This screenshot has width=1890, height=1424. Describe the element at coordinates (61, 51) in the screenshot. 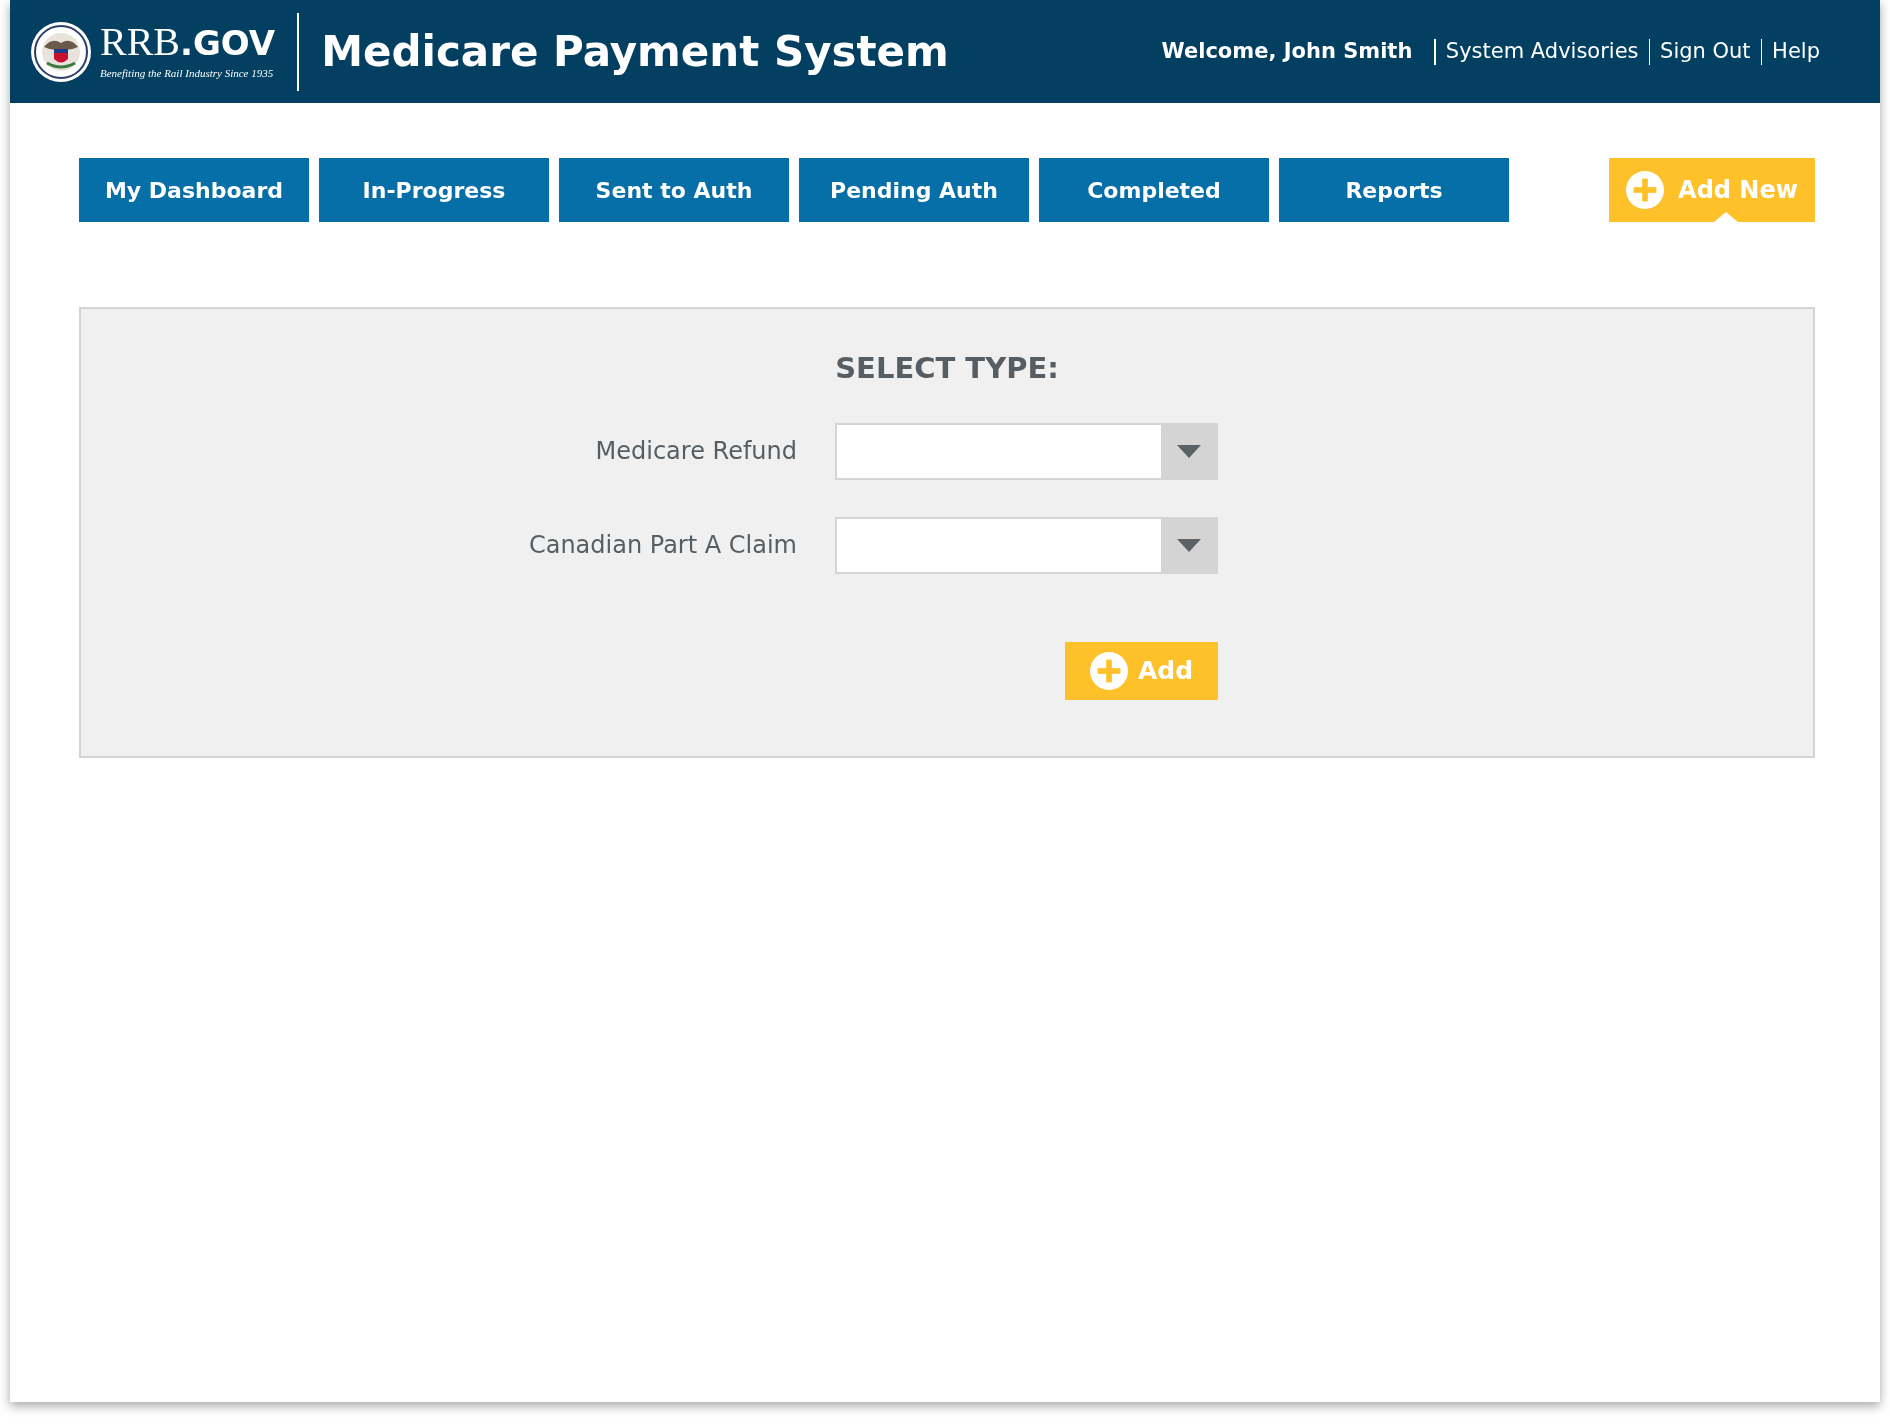

I see `seal-logo-icon` at that location.